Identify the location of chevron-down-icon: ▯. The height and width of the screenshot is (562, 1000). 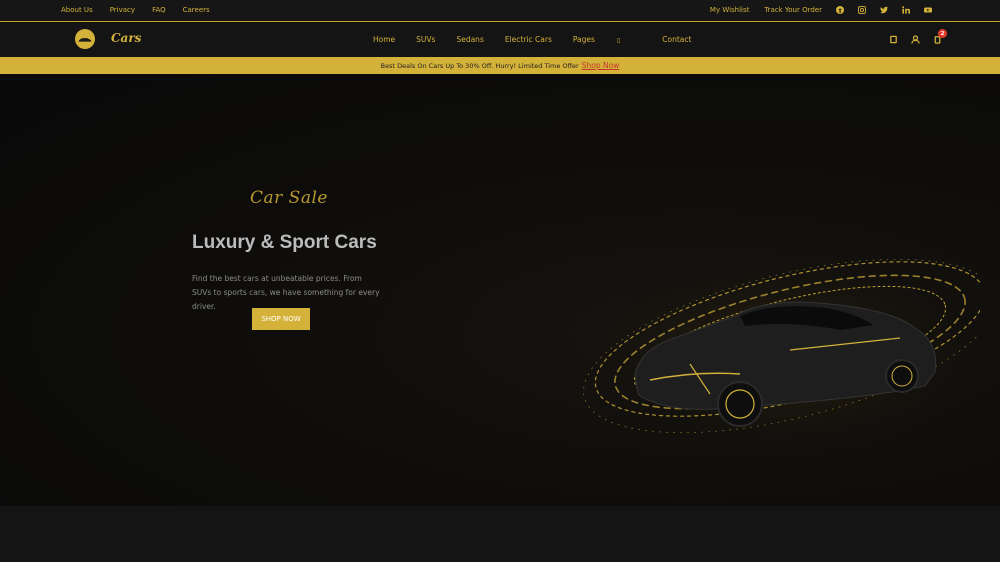
(618, 40).